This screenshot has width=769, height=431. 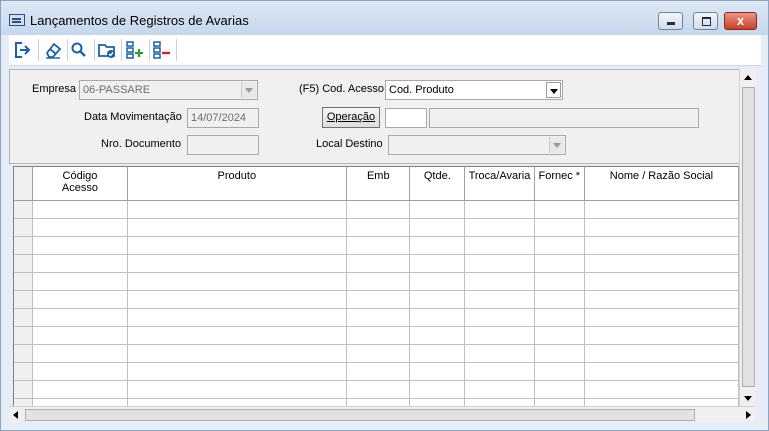 What do you see at coordinates (351, 117) in the screenshot?
I see `operacao-button: Operação` at bounding box center [351, 117].